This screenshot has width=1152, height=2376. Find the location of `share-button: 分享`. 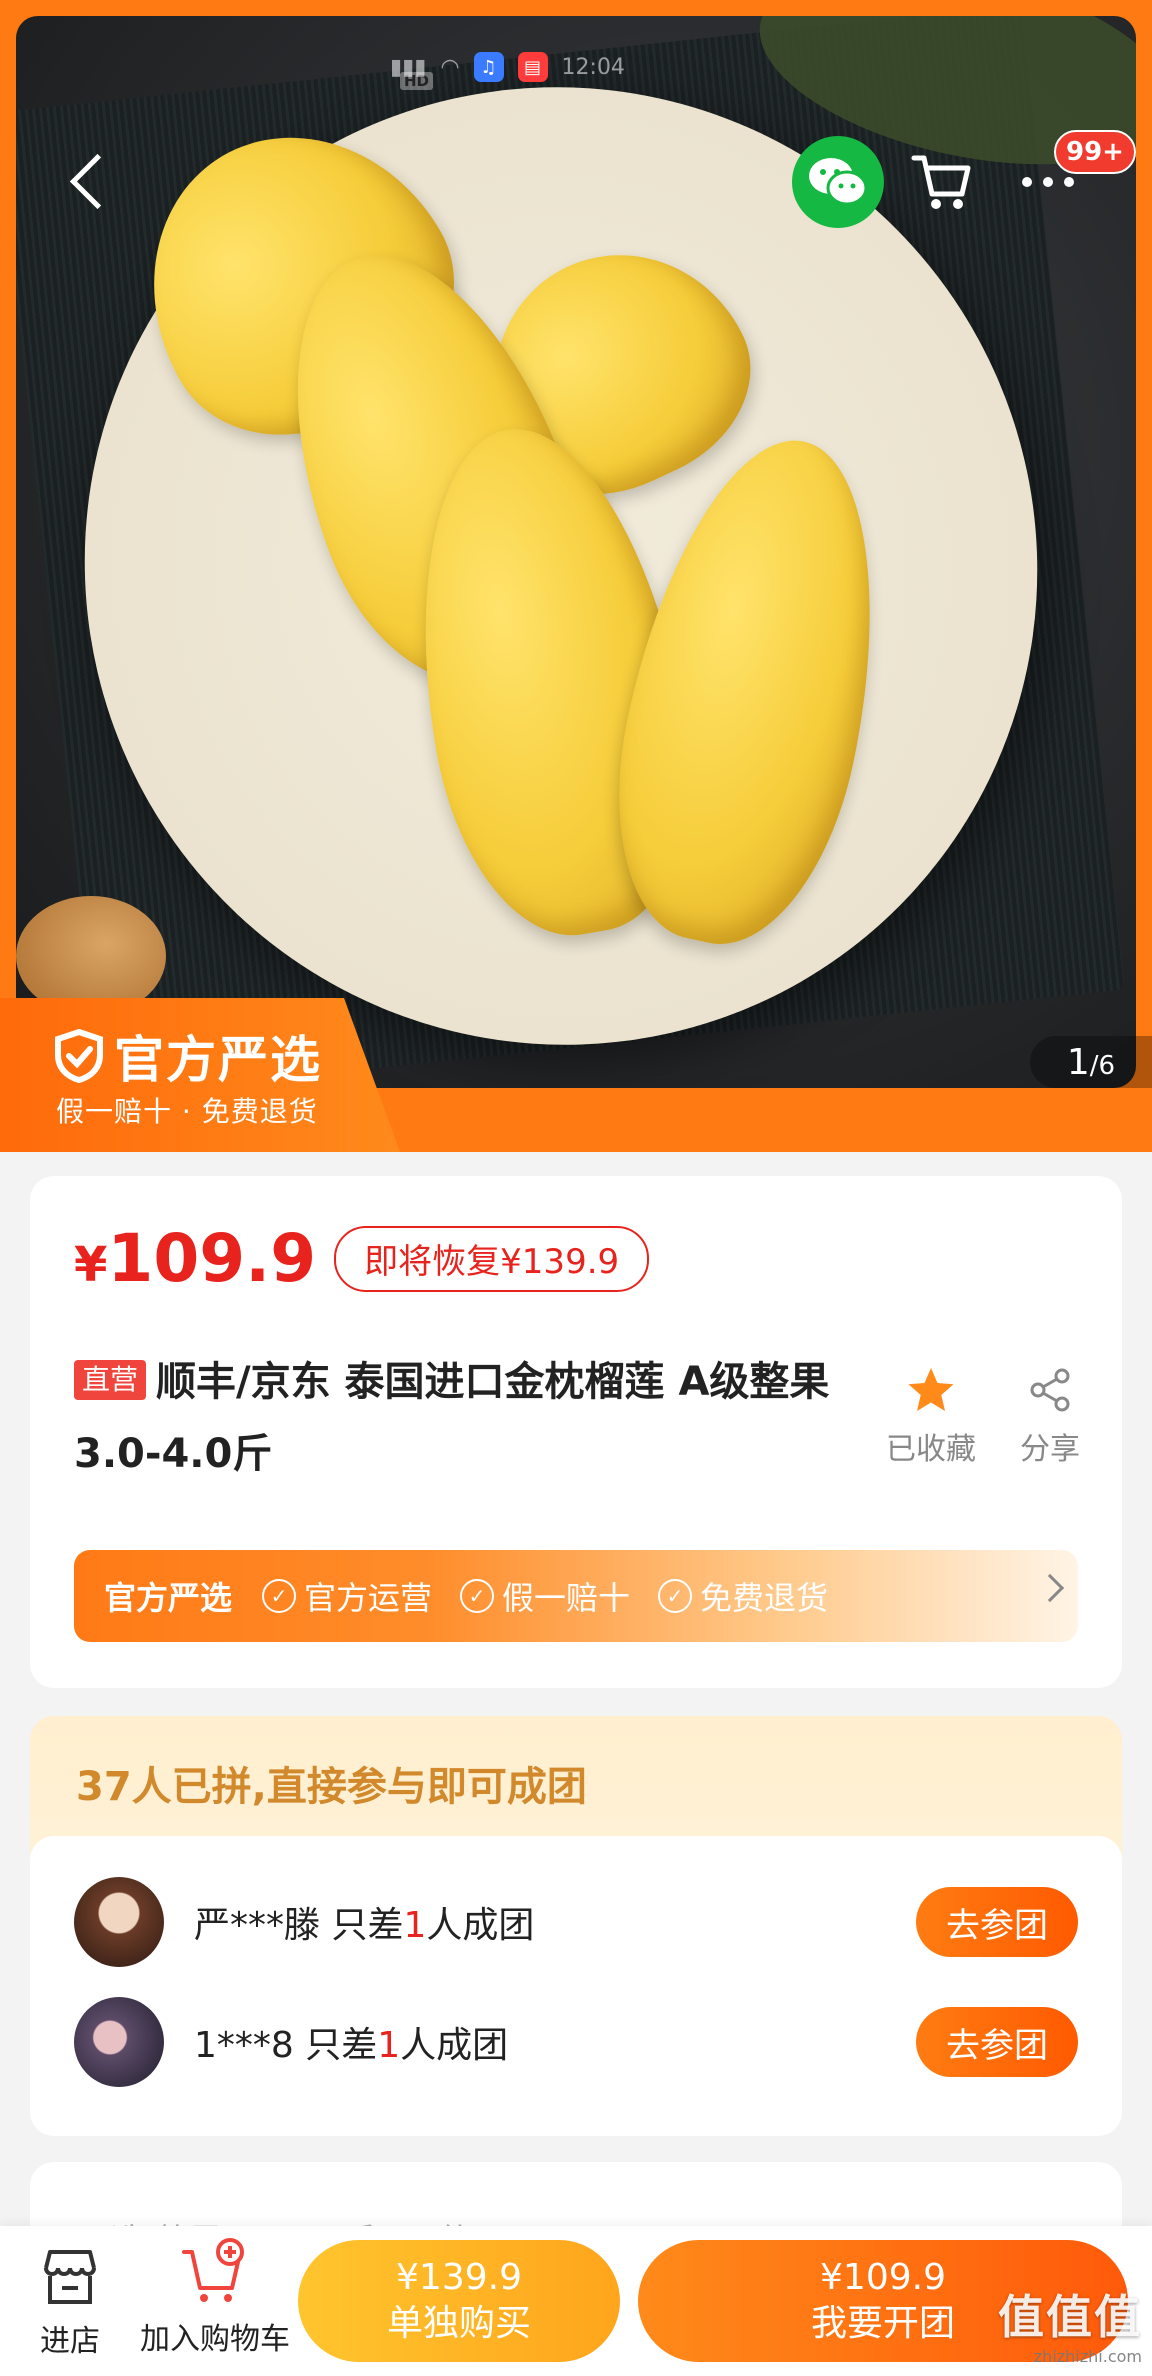

share-button: 分享 is located at coordinates (1050, 1417).